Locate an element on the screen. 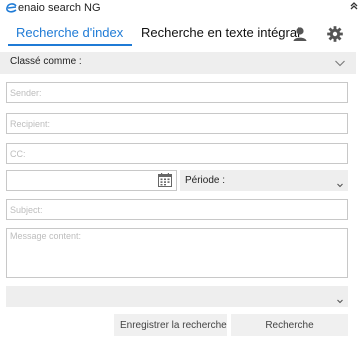  subject-input is located at coordinates (177, 210).